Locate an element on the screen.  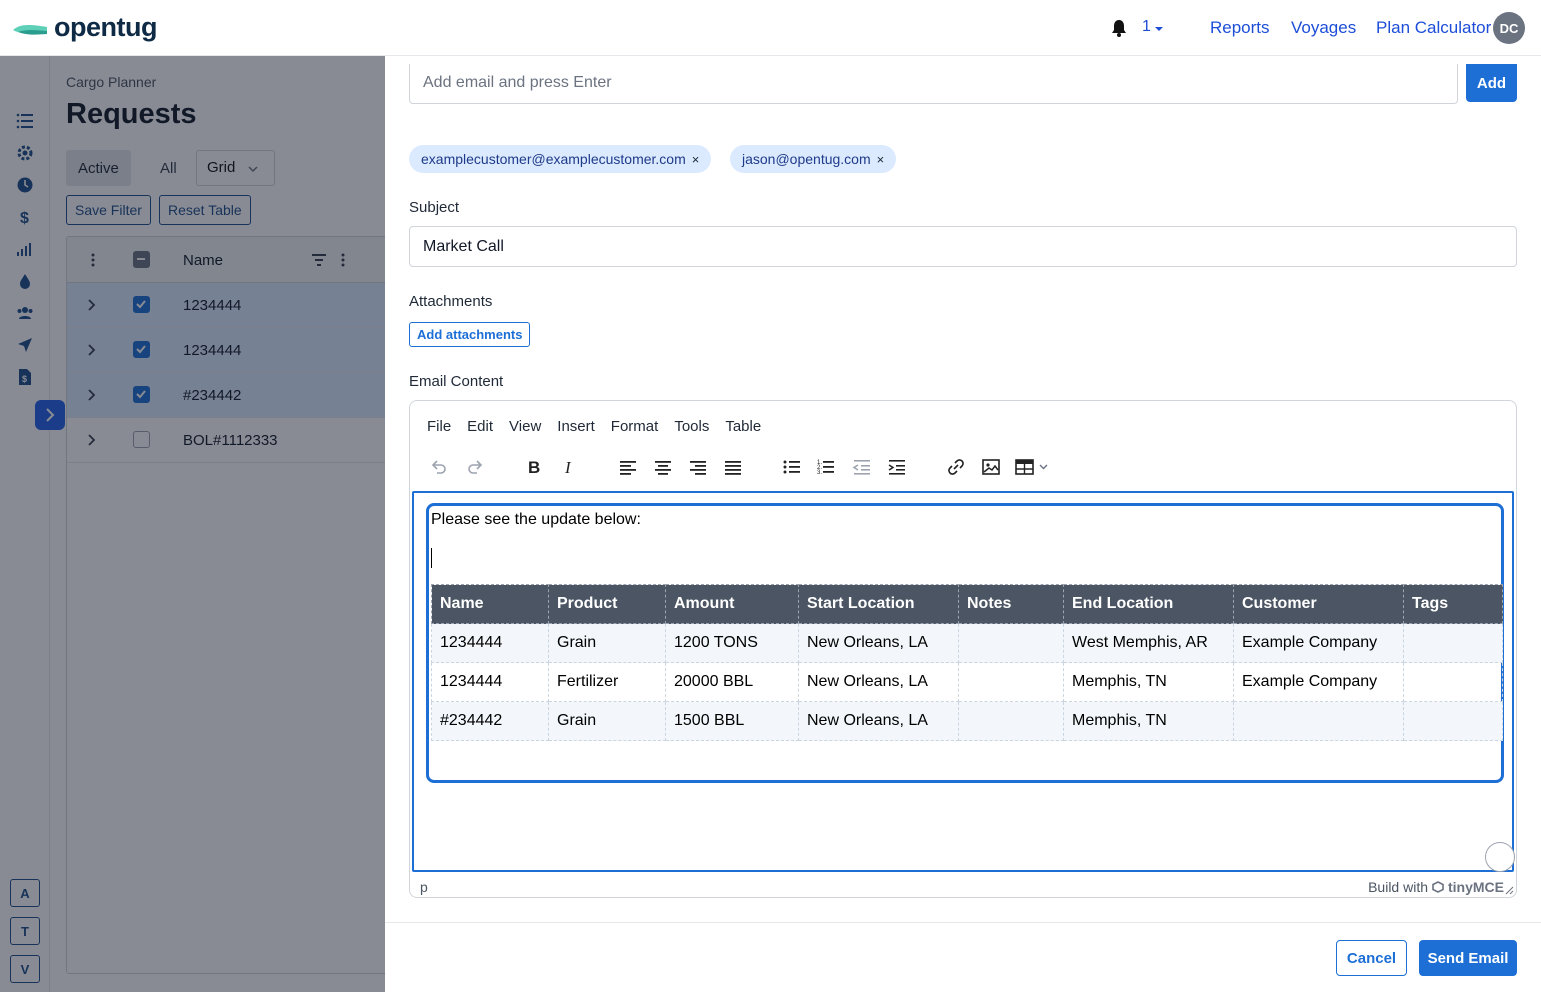
recipient-chip: jason@opentug.com × is located at coordinates (813, 159).